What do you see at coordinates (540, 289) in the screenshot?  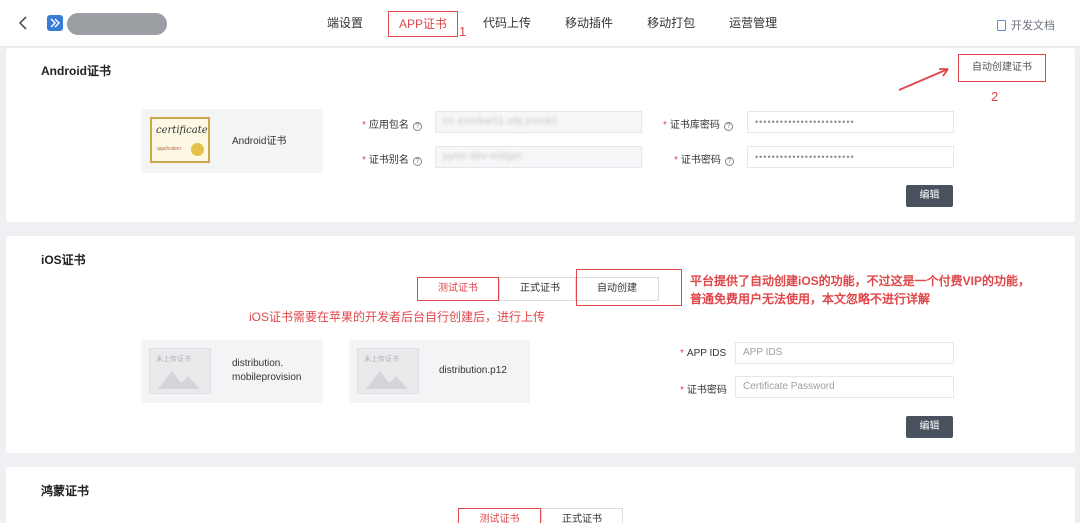 I see `ios-prod-cert-tab: 正式证书` at bounding box center [540, 289].